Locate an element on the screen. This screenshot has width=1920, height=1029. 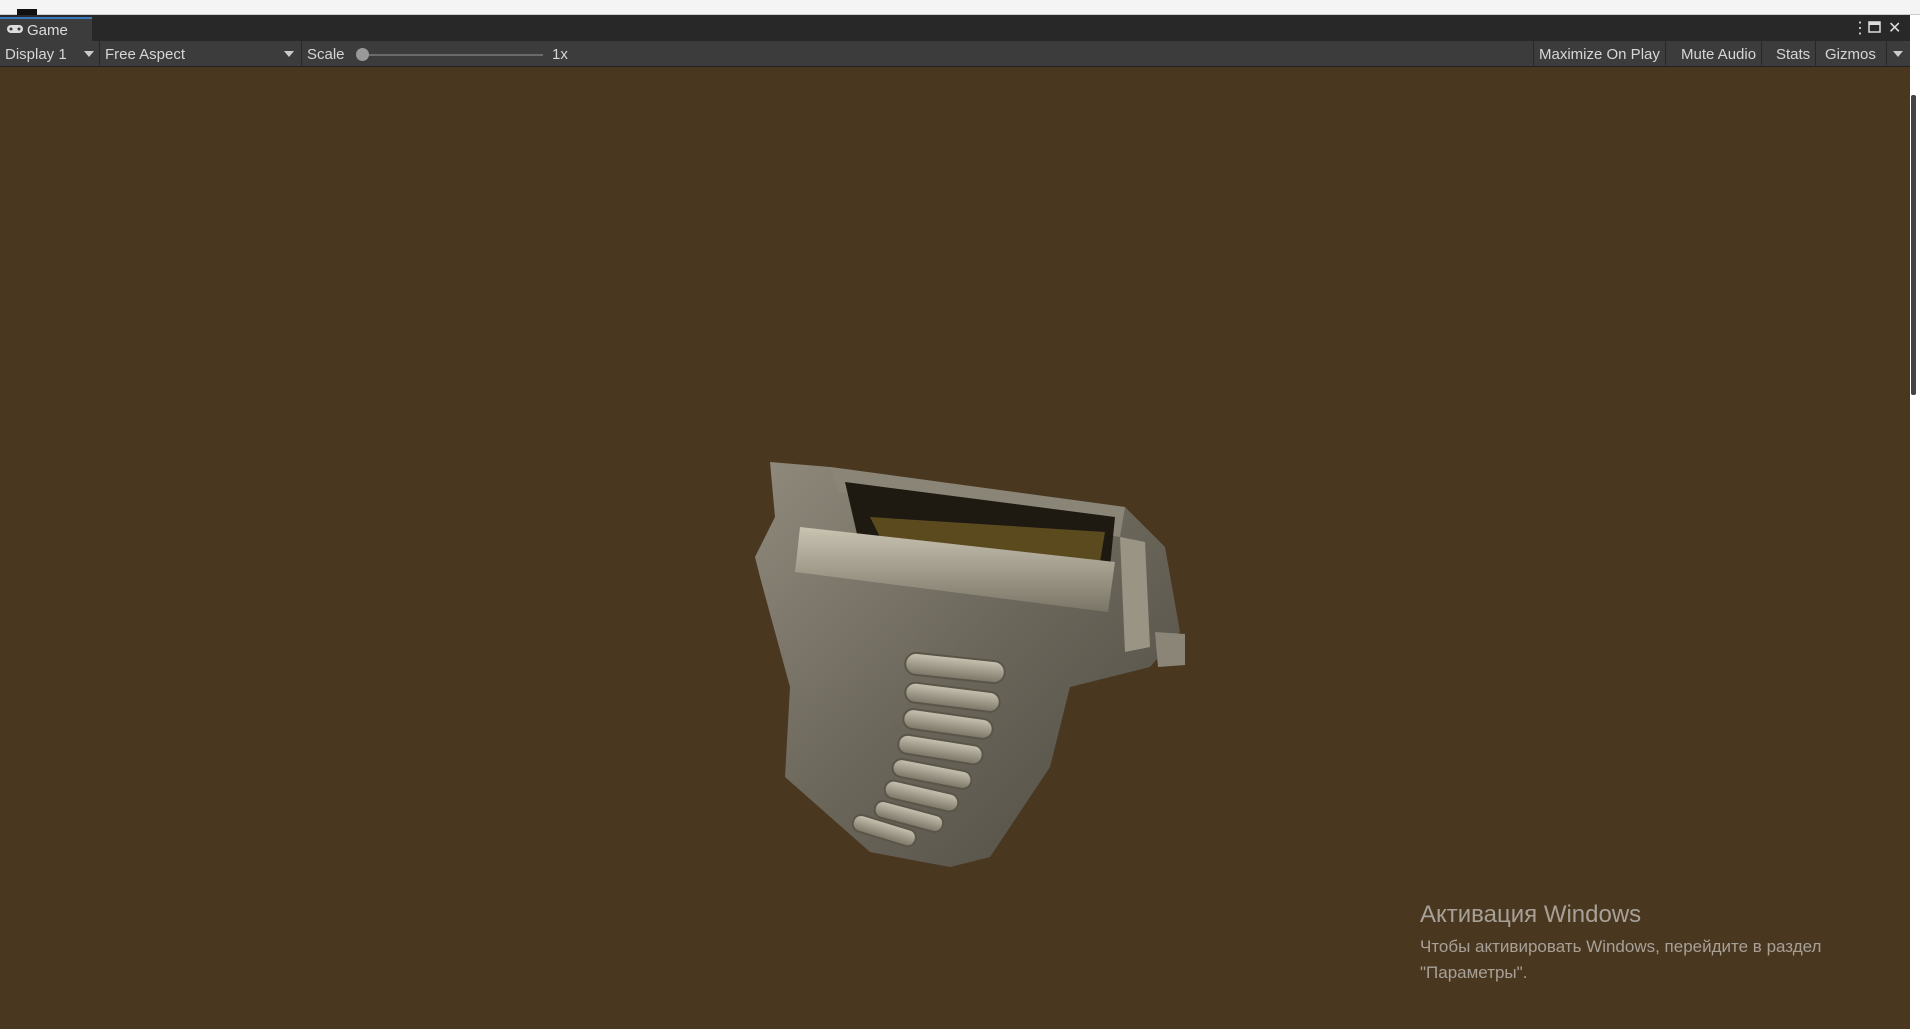
gamepad-icon is located at coordinates (15, 30).